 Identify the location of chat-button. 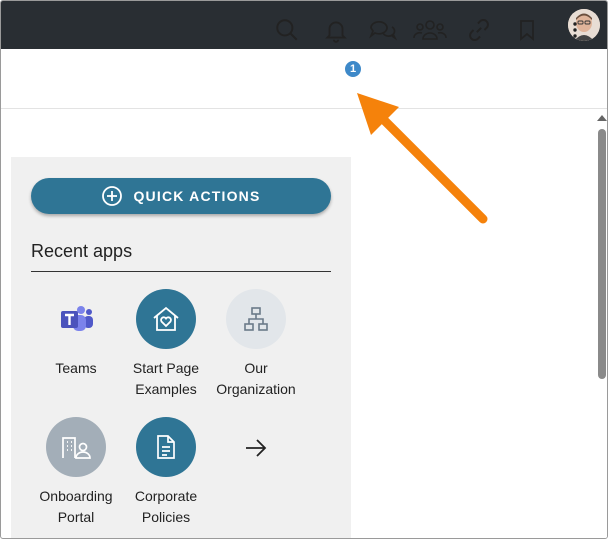
(383, 30).